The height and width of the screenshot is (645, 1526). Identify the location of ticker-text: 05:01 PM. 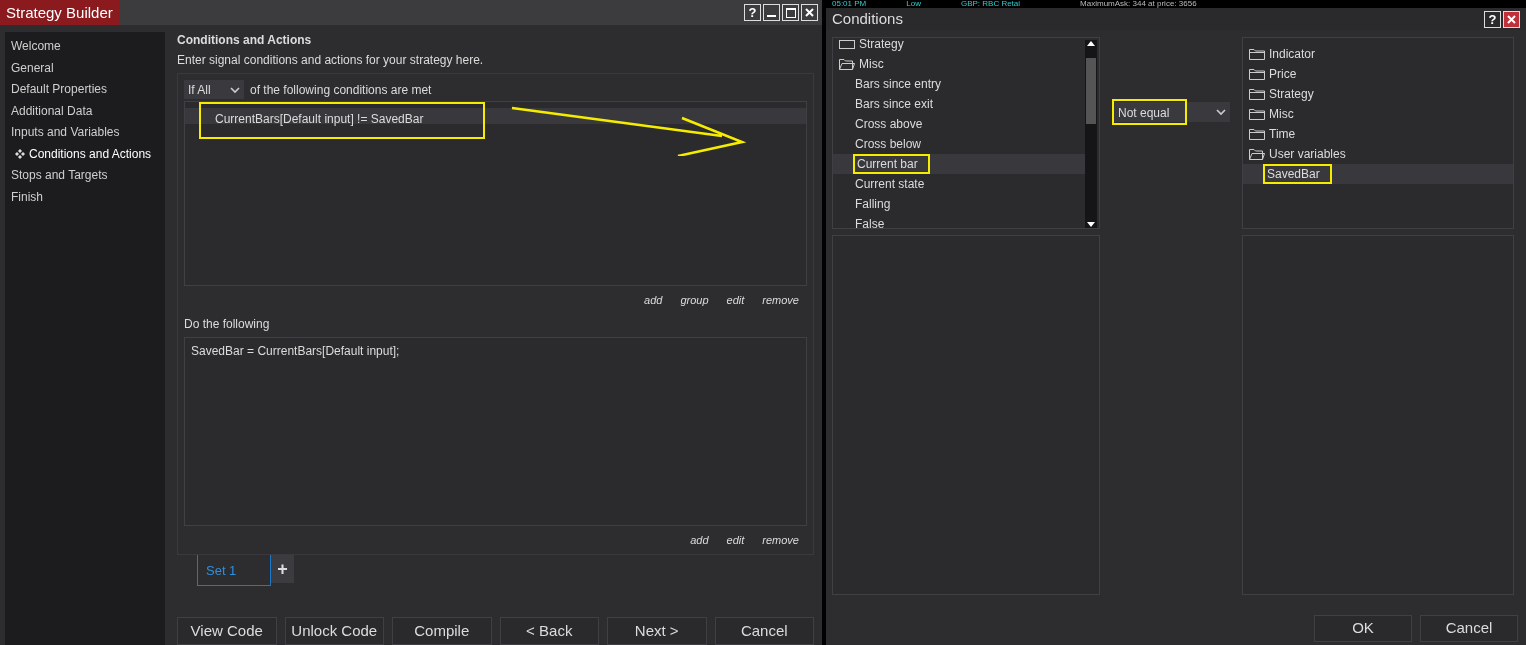
(849, 4).